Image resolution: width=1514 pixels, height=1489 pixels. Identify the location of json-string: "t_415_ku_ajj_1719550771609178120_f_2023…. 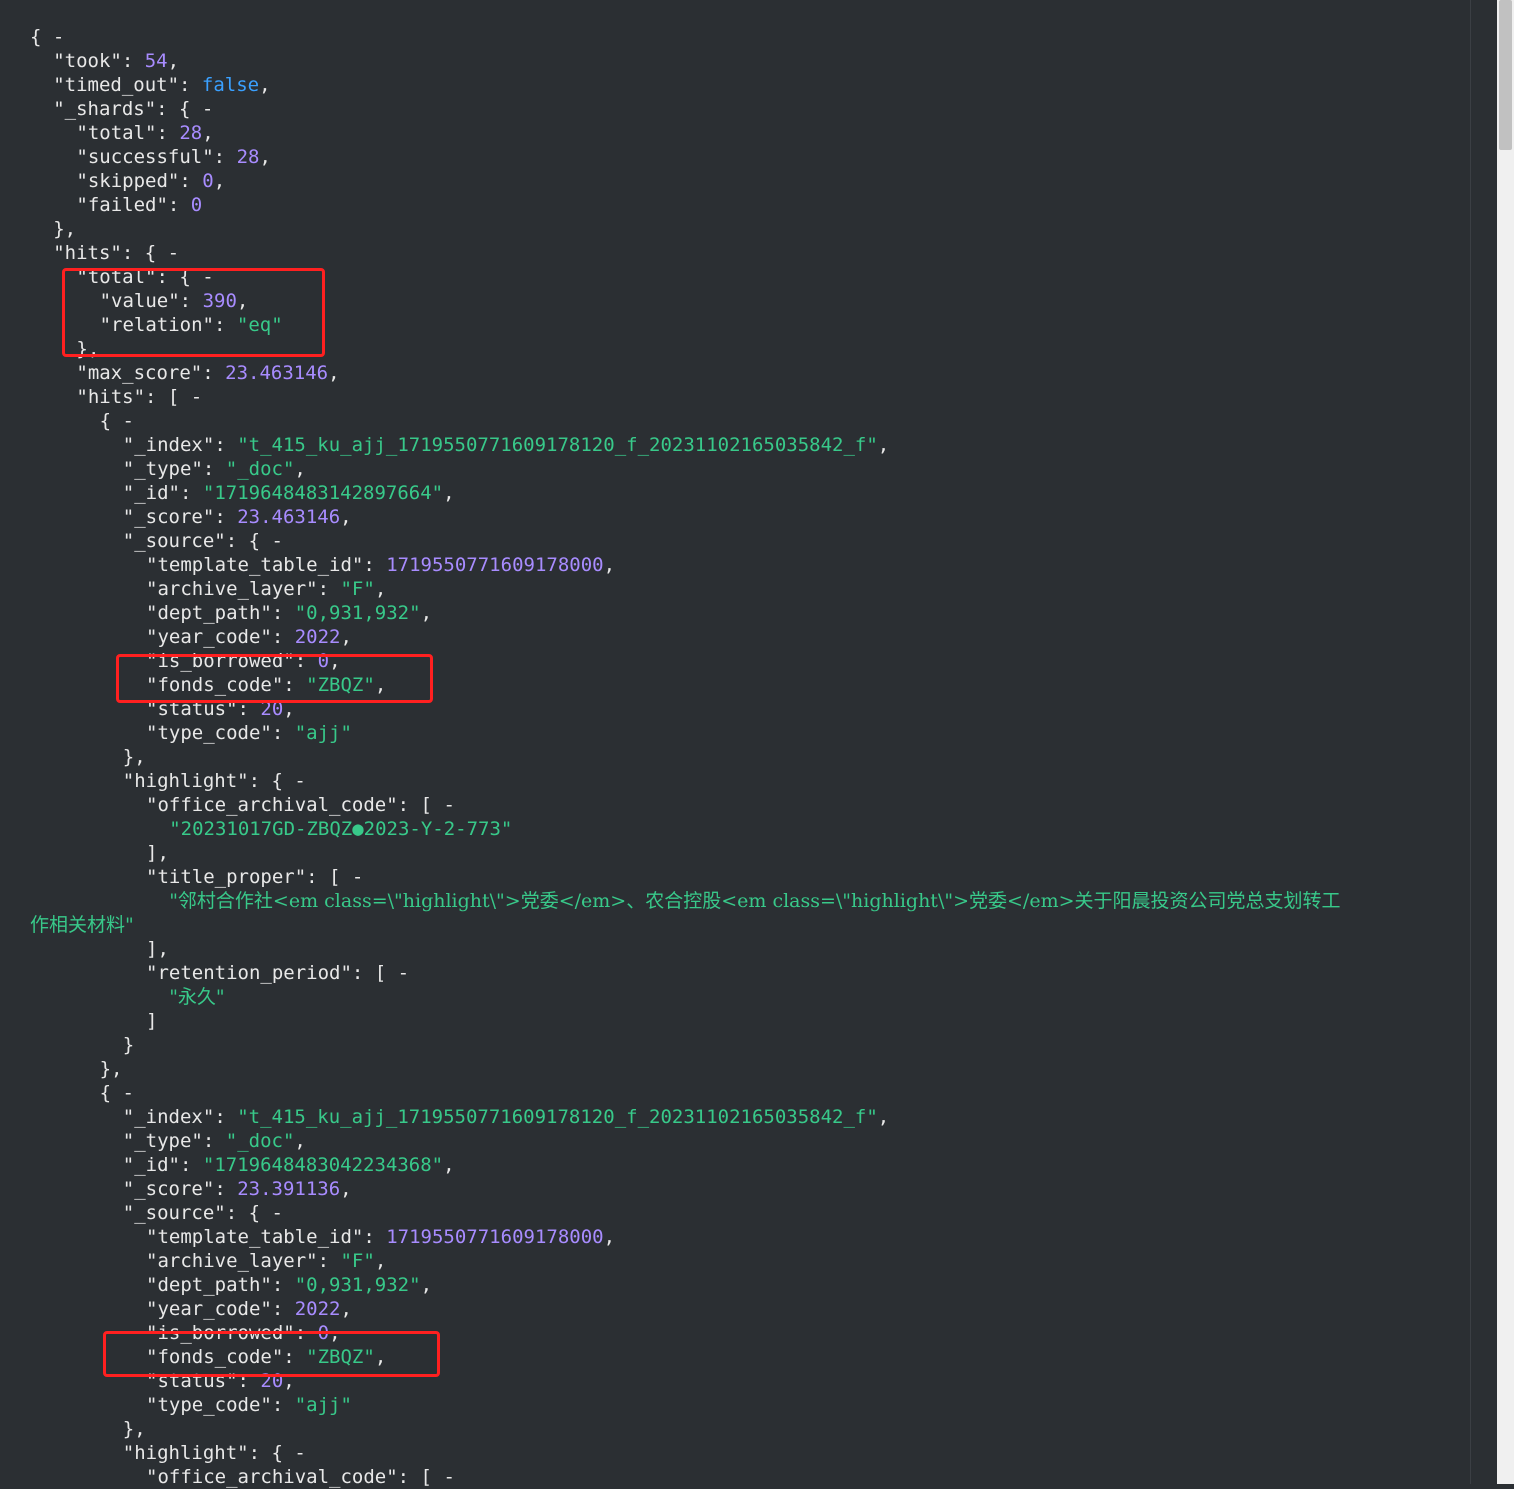
(557, 445).